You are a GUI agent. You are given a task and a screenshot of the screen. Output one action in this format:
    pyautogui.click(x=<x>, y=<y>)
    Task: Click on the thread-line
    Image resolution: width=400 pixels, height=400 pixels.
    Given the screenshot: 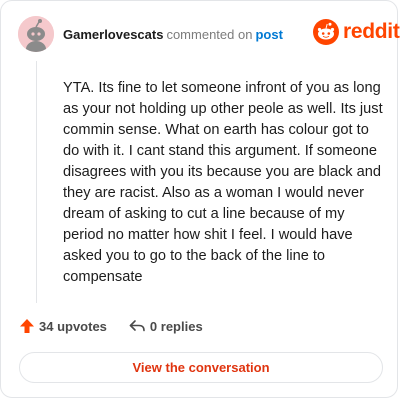 What is the action you would take?
    pyautogui.click(x=36, y=182)
    